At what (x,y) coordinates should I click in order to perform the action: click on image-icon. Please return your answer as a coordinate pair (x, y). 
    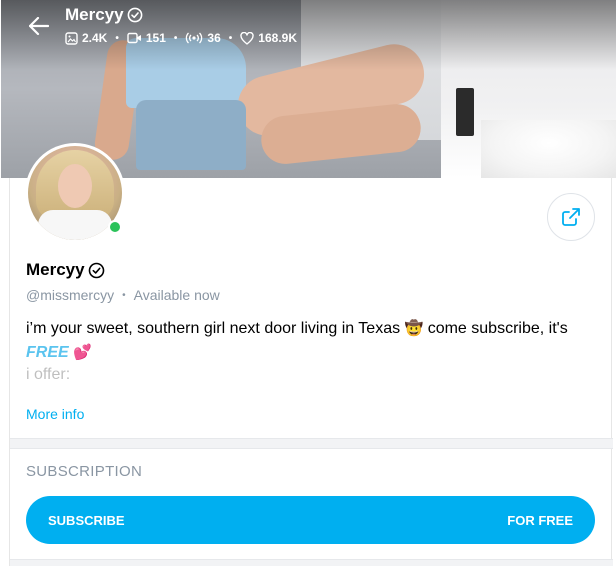
    Looking at the image, I should click on (71, 38).